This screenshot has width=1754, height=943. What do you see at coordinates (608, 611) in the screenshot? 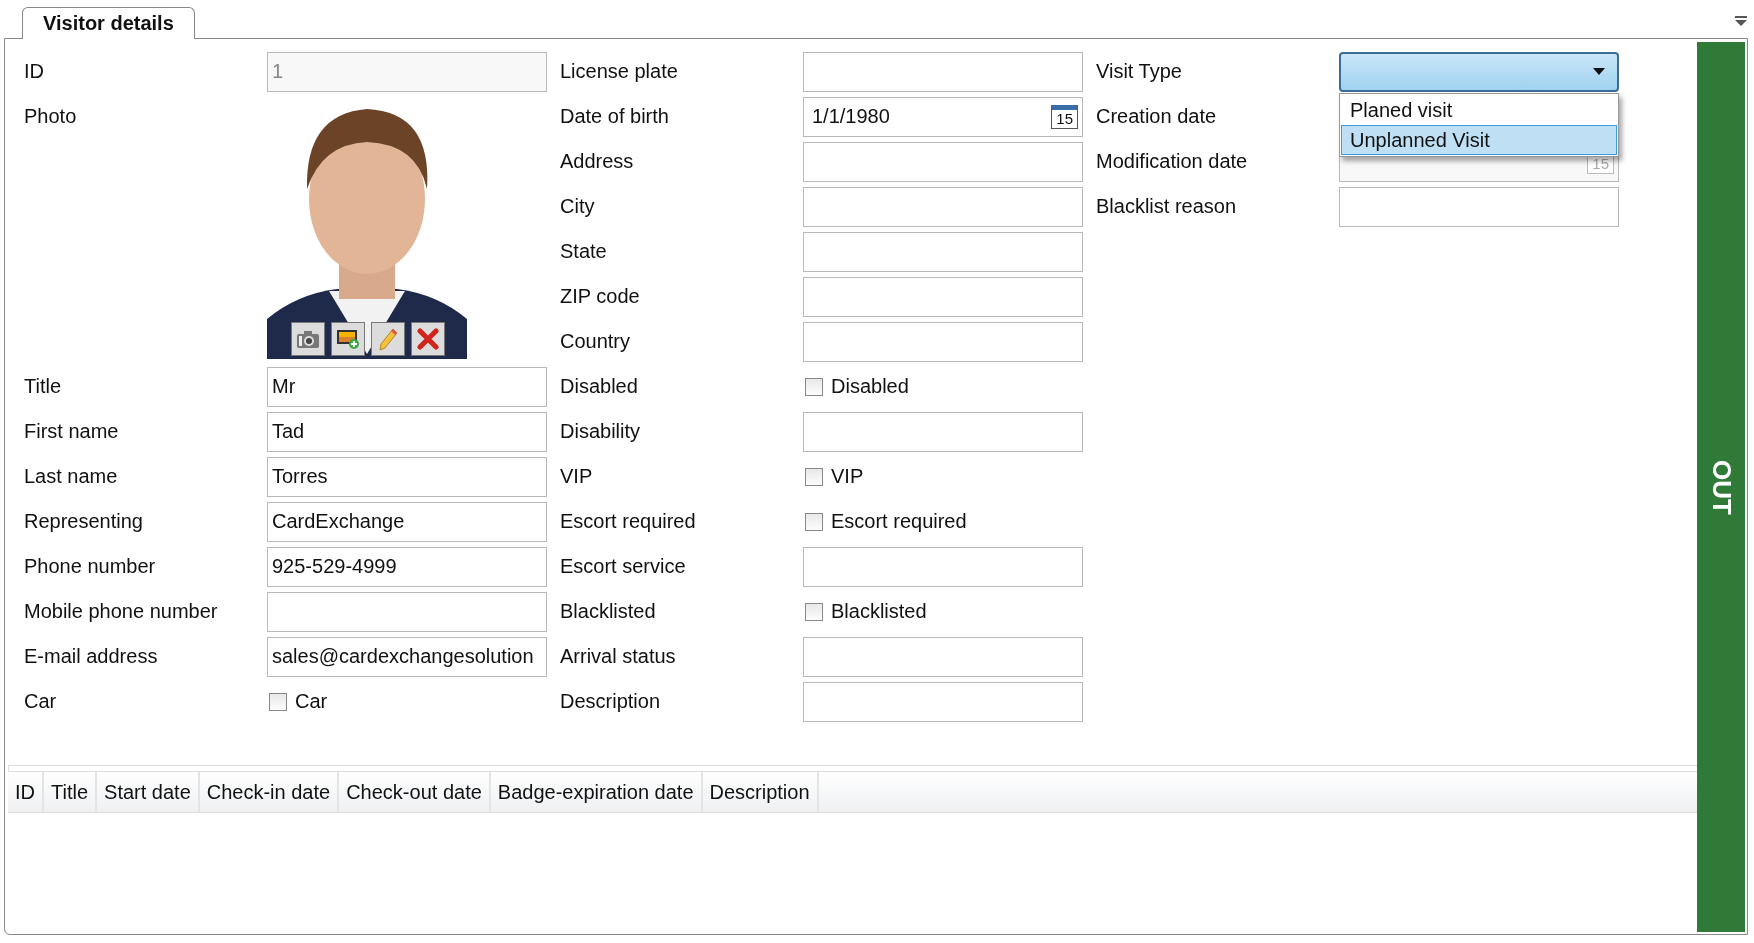
I see `field-label: Blacklisted` at bounding box center [608, 611].